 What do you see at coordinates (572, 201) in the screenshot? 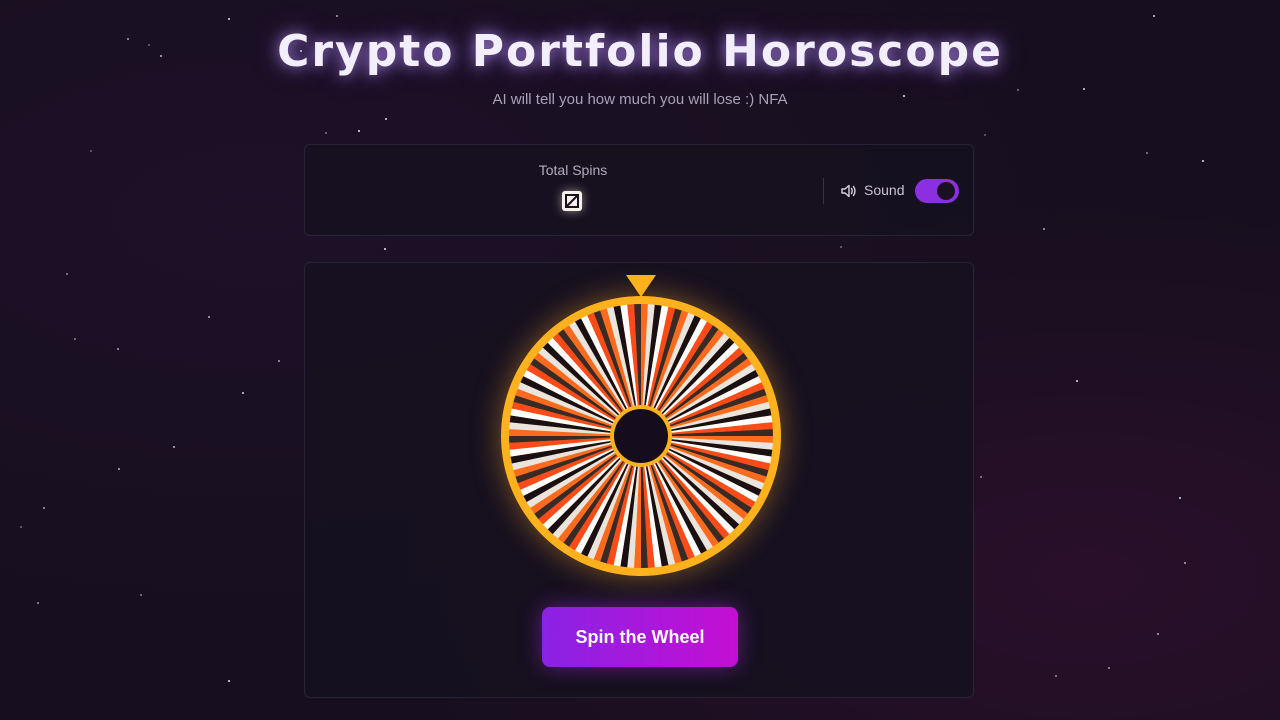
I see `total-spins-value` at bounding box center [572, 201].